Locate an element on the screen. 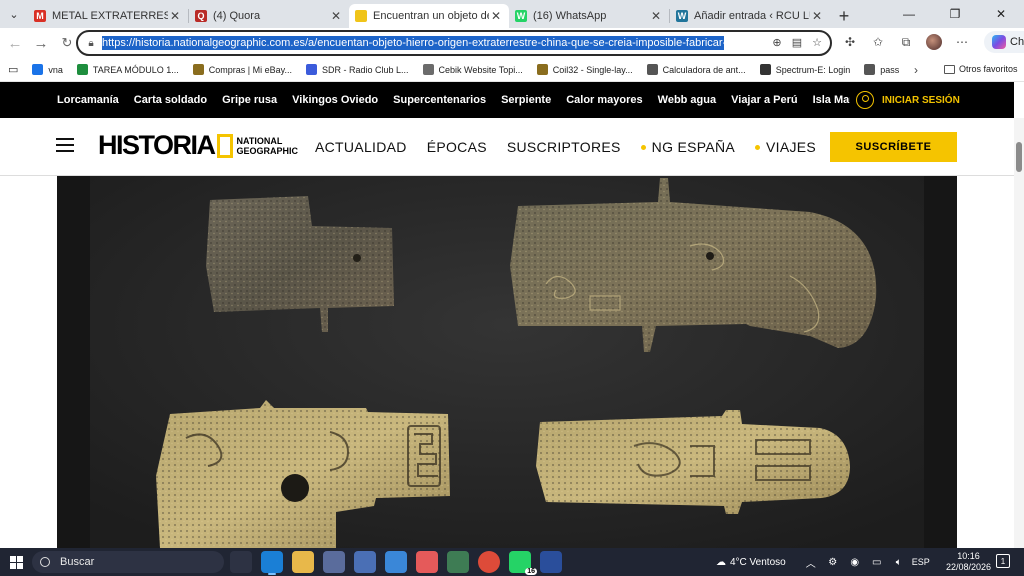  tab-title: Añadir entrada ‹ RCU LU8XW — W is located at coordinates (752, 16).